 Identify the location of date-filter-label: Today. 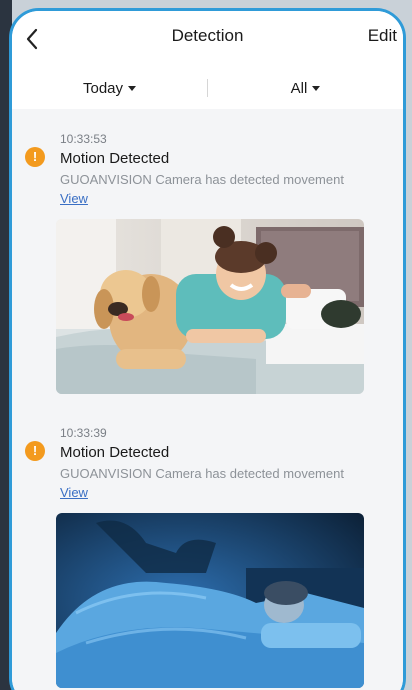
(103, 88).